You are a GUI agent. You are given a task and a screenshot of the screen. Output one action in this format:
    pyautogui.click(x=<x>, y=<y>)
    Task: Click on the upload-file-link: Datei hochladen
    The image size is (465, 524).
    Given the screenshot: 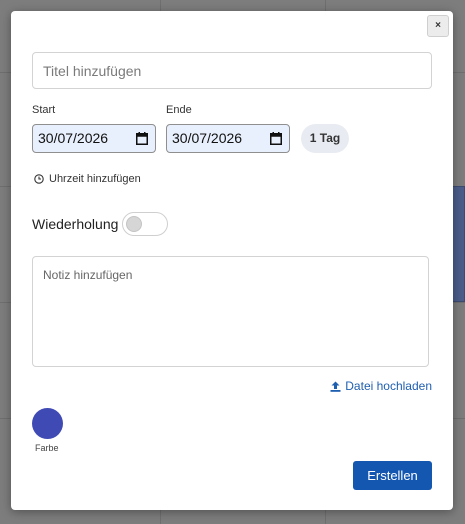 What is the action you would take?
    pyautogui.click(x=381, y=386)
    